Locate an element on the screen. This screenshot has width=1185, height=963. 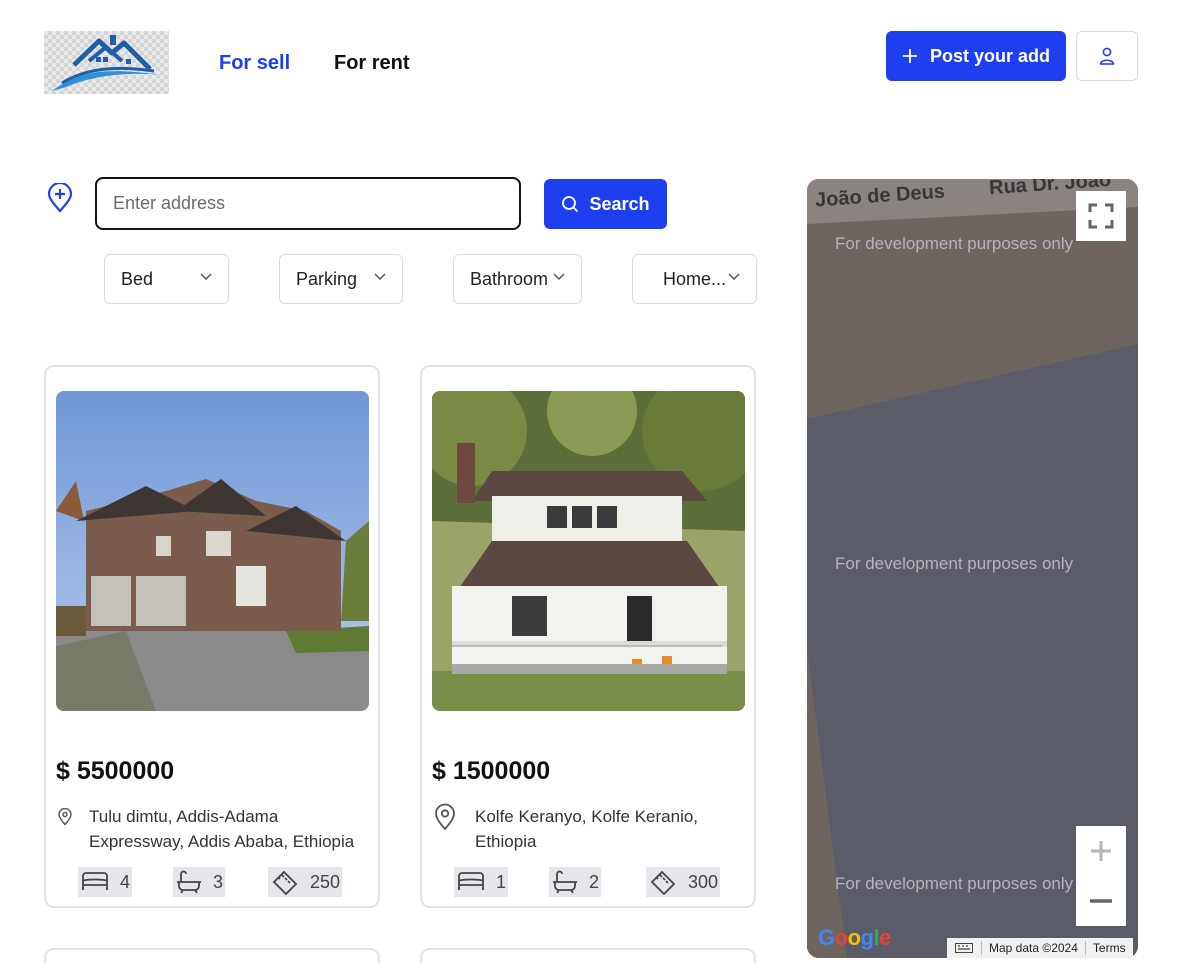
area-value: 250 is located at coordinates (325, 881).